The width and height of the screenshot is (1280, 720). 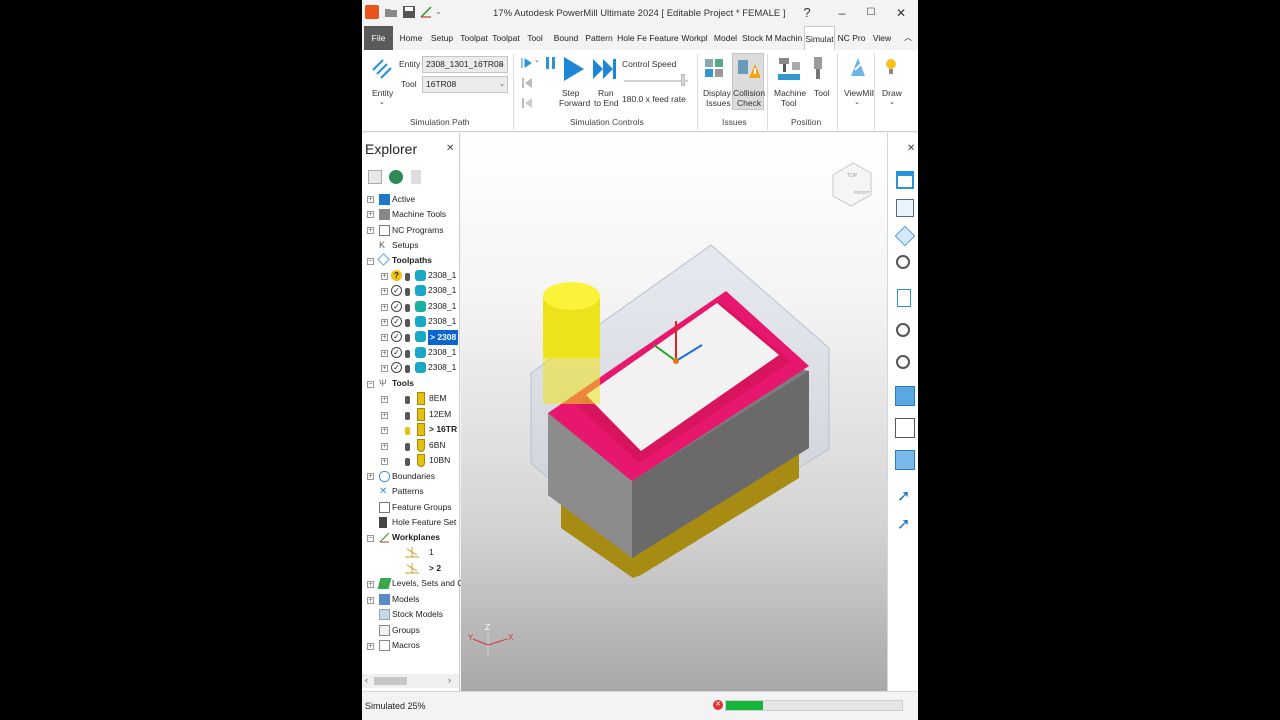 What do you see at coordinates (408, 491) in the screenshot?
I see `tree-item-patterns: Patterns` at bounding box center [408, 491].